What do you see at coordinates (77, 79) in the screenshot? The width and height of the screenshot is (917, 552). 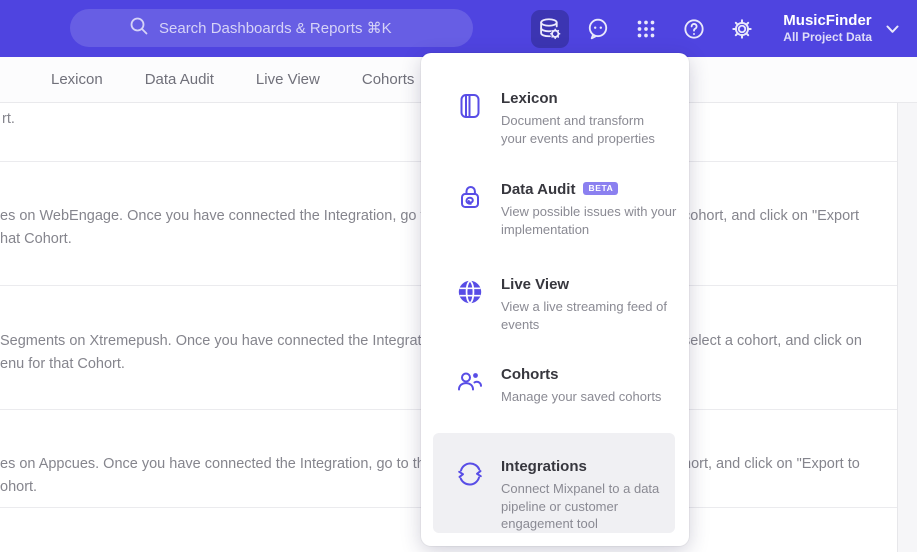 I see `tab-lexicon: Lexicon` at bounding box center [77, 79].